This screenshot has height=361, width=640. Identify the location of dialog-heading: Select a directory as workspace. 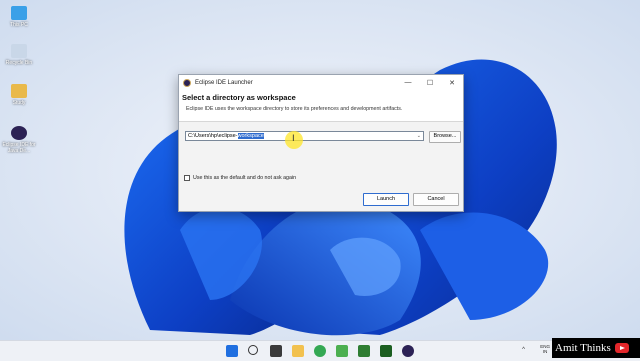
(239, 97).